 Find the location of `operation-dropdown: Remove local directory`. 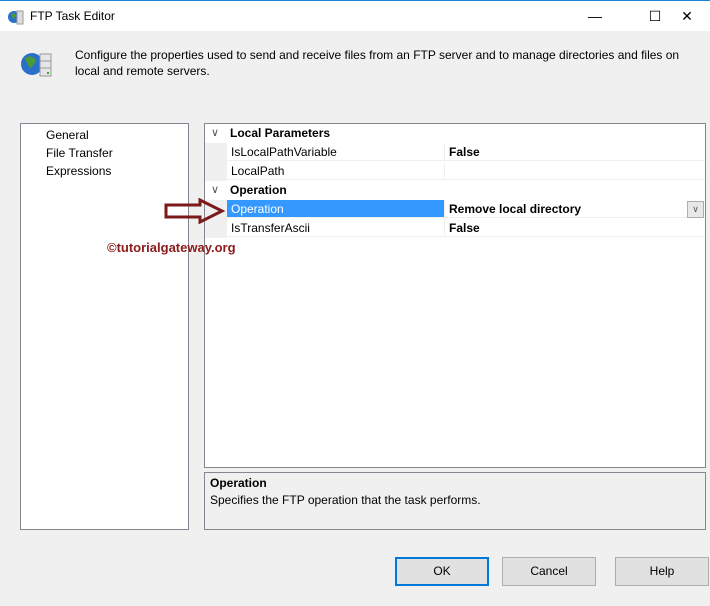

operation-dropdown: Remove local directory is located at coordinates (575, 209).